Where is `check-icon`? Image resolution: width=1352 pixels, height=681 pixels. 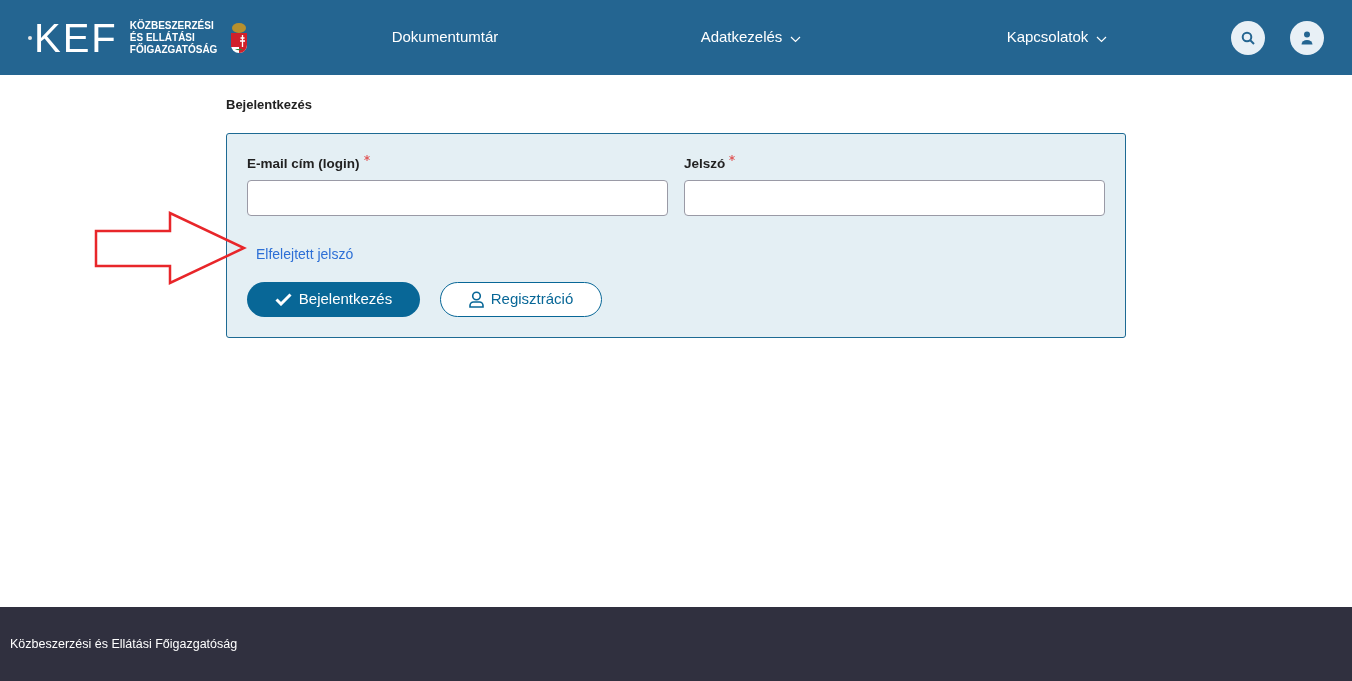
check-icon is located at coordinates (283, 299).